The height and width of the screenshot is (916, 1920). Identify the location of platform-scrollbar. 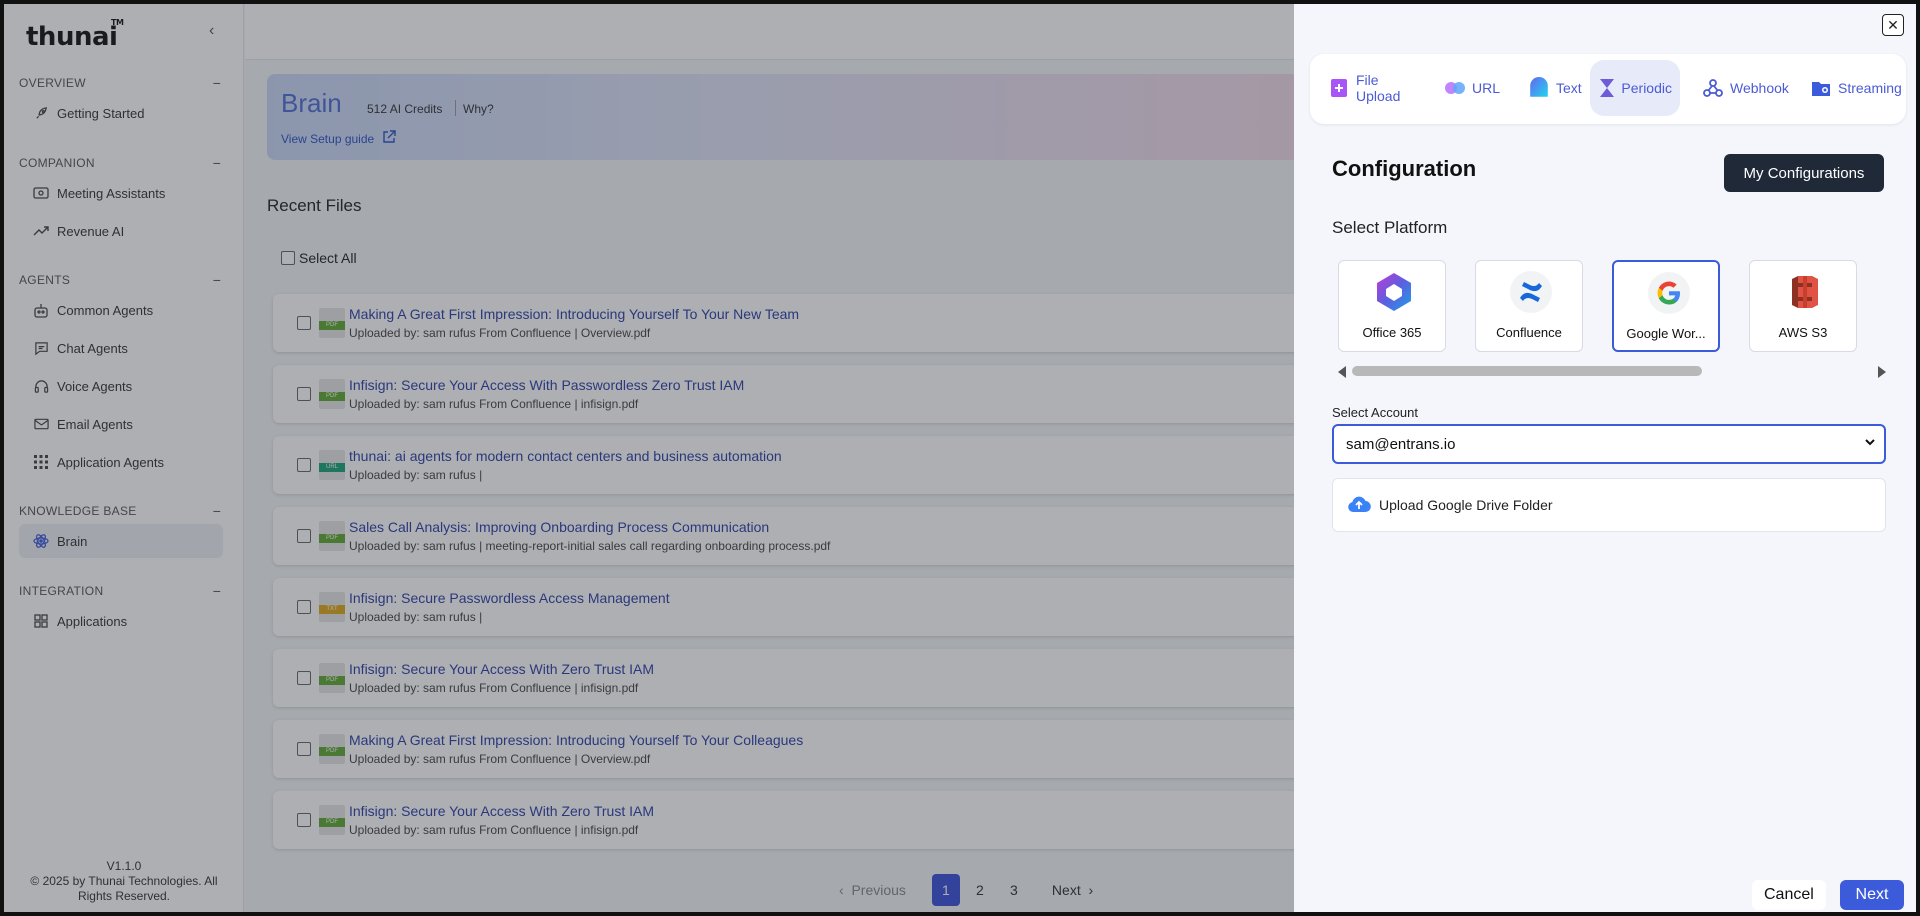
(1612, 371).